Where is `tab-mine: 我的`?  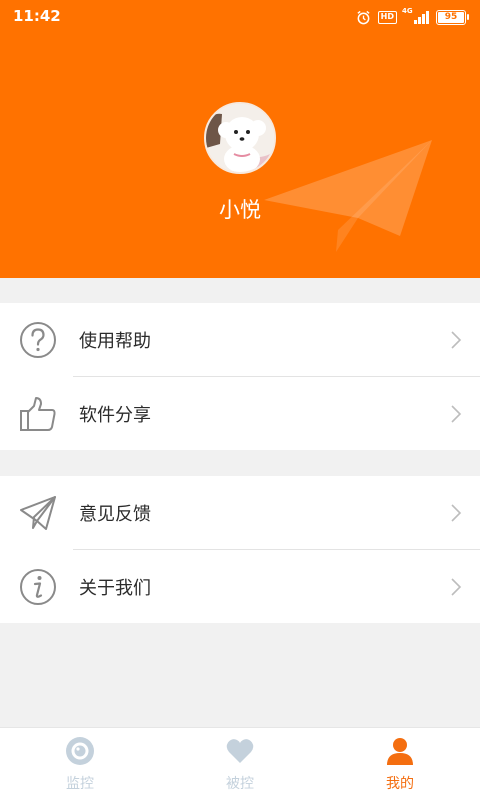
tab-mine: 我的 is located at coordinates (400, 764).